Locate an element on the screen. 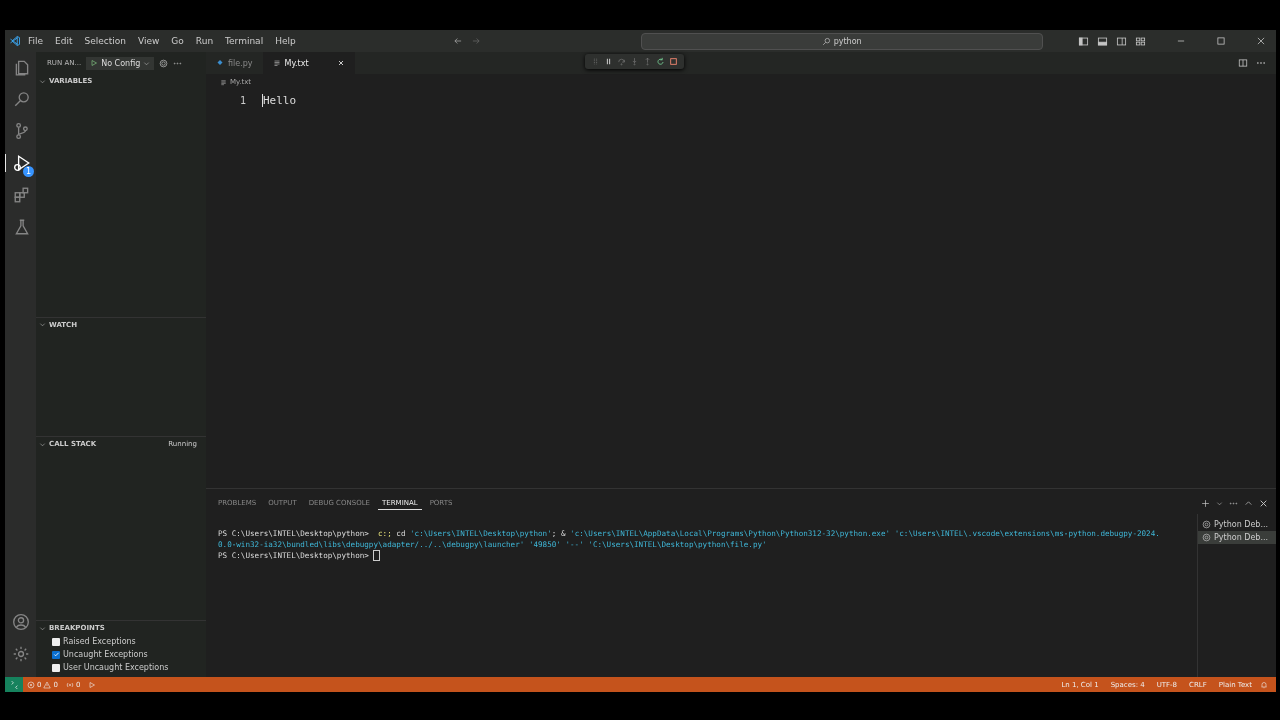 The image size is (1280, 720). editor-tab: file.py is located at coordinates (234, 63).